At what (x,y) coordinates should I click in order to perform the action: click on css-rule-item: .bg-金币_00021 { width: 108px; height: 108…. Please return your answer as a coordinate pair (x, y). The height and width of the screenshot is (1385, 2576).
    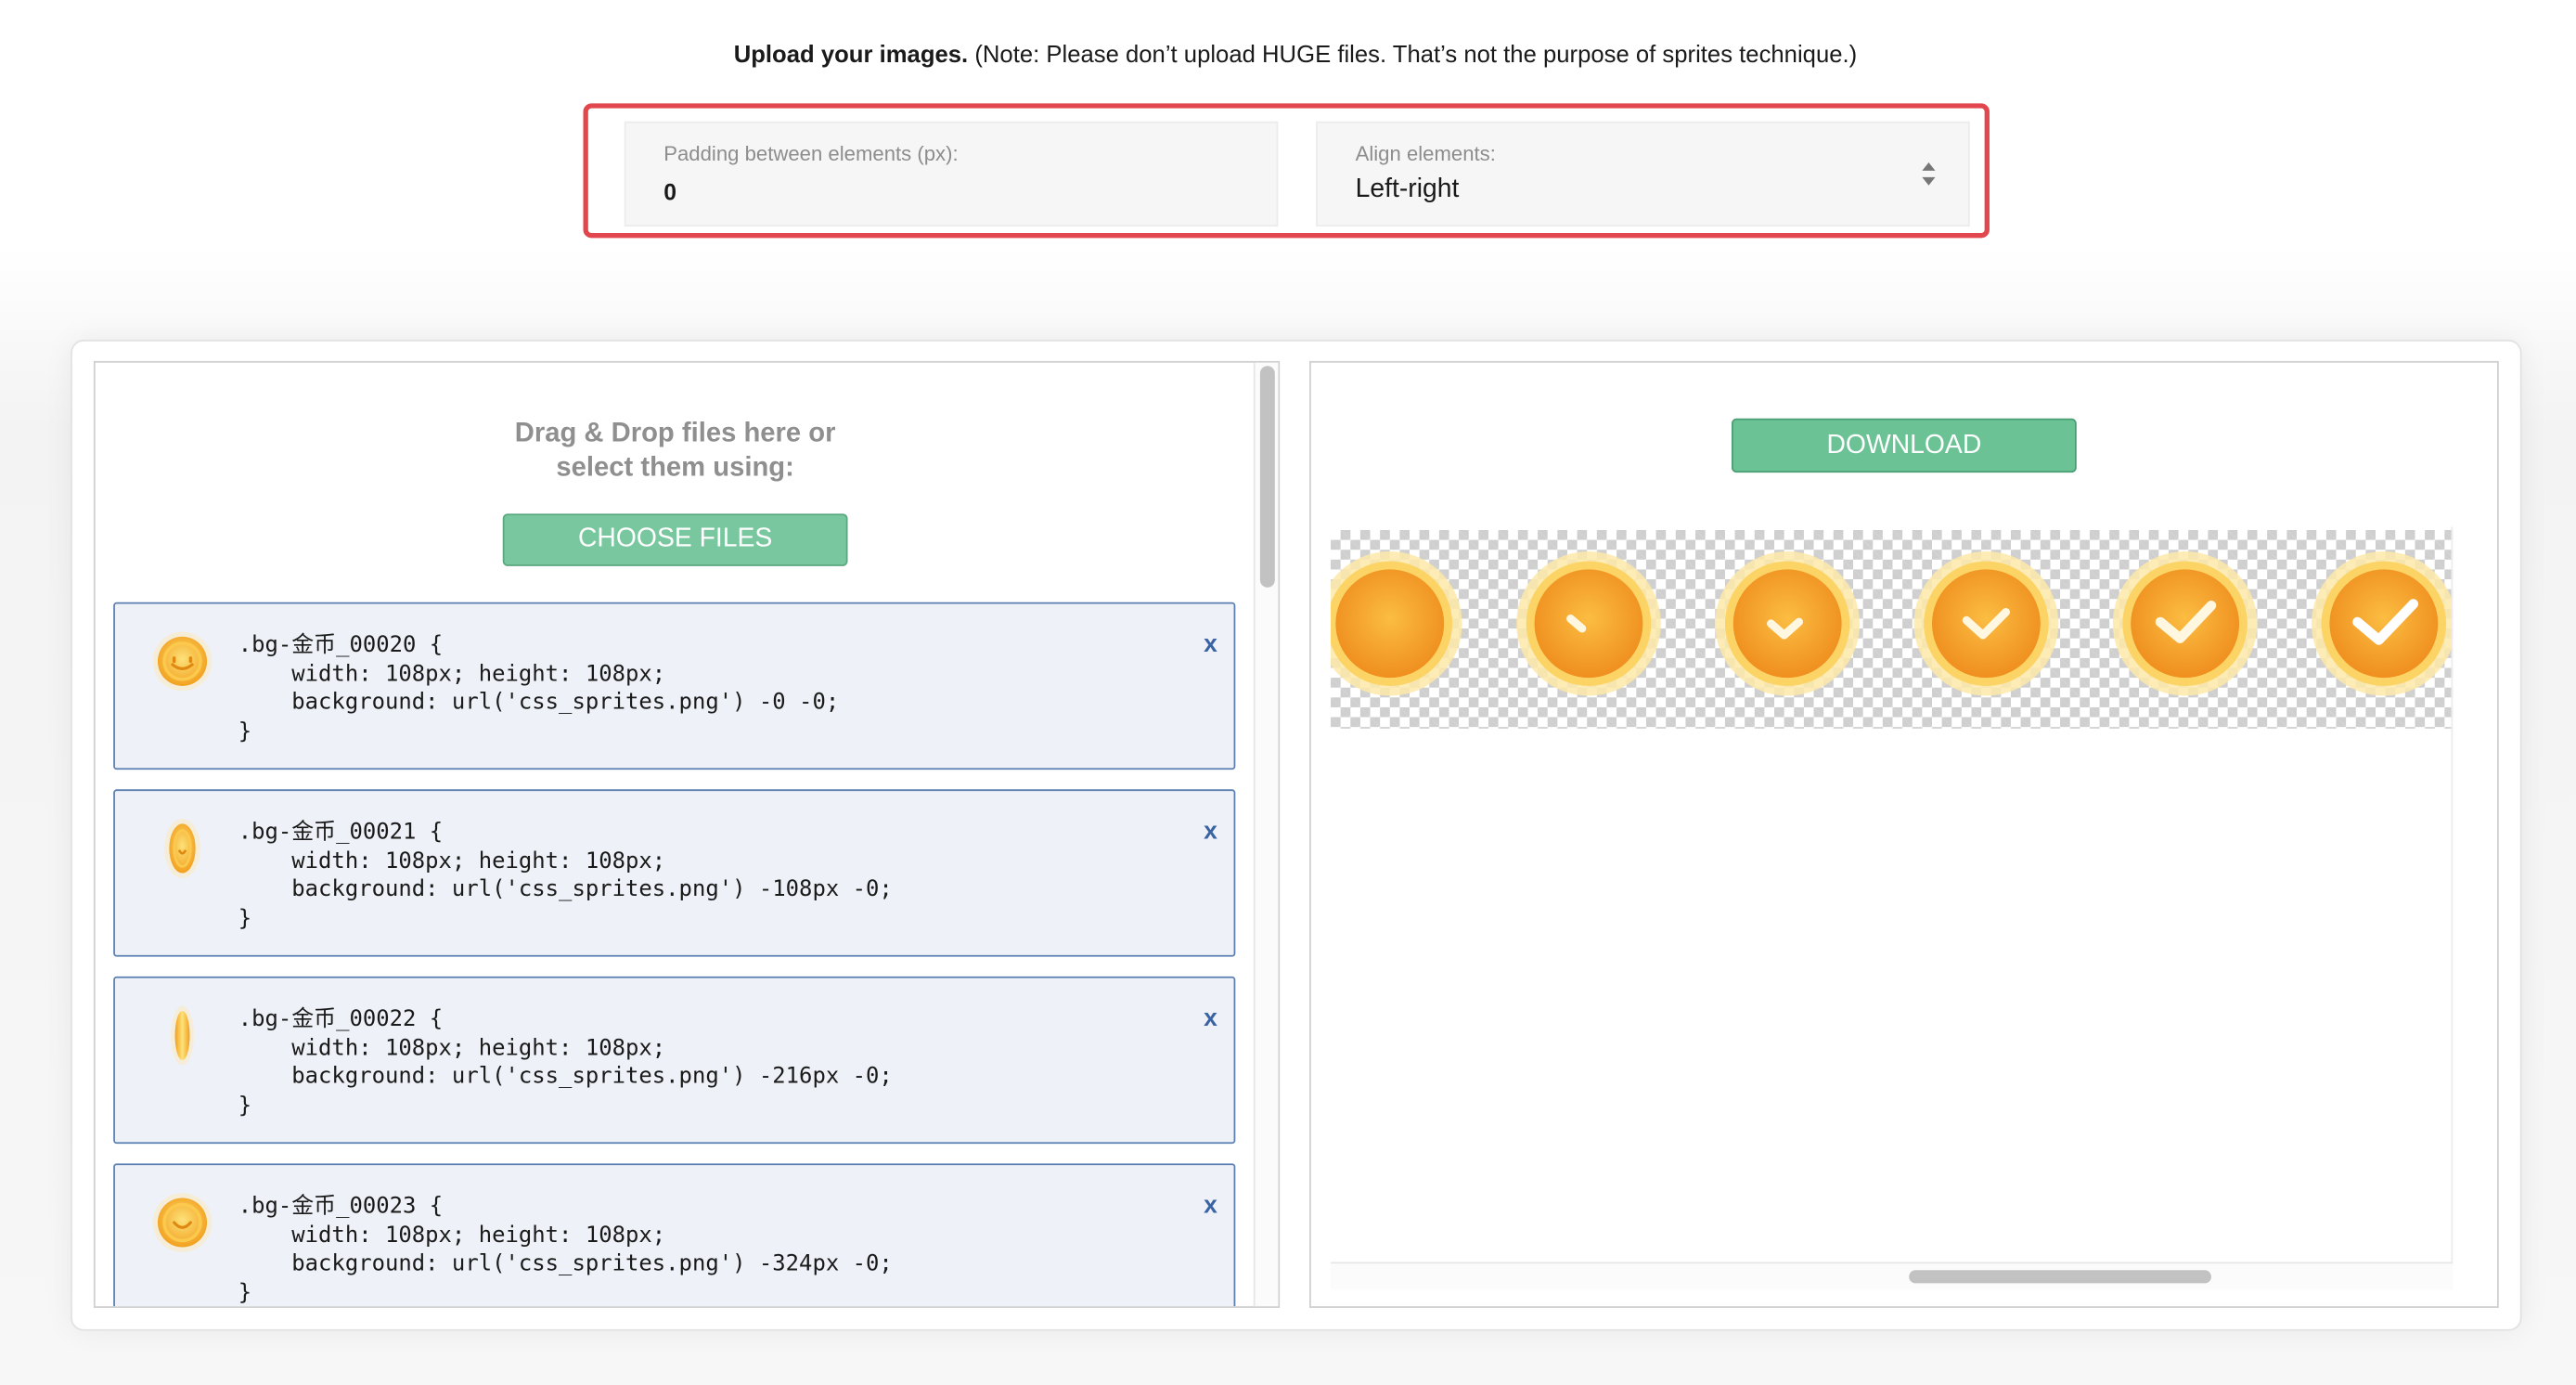
    Looking at the image, I should click on (674, 873).